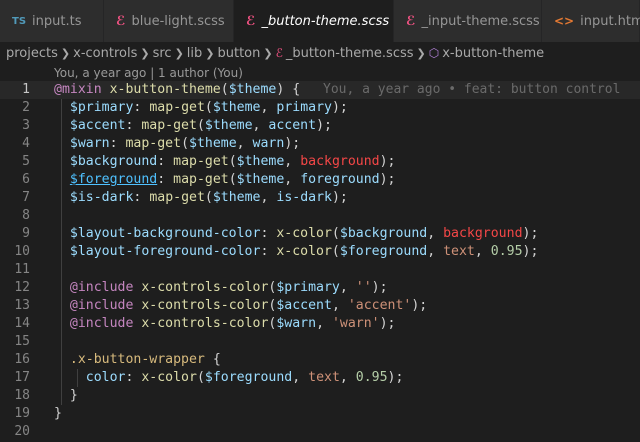  Describe the element at coordinates (32, 53) in the screenshot. I see `breadcrumb-item: projects` at that location.